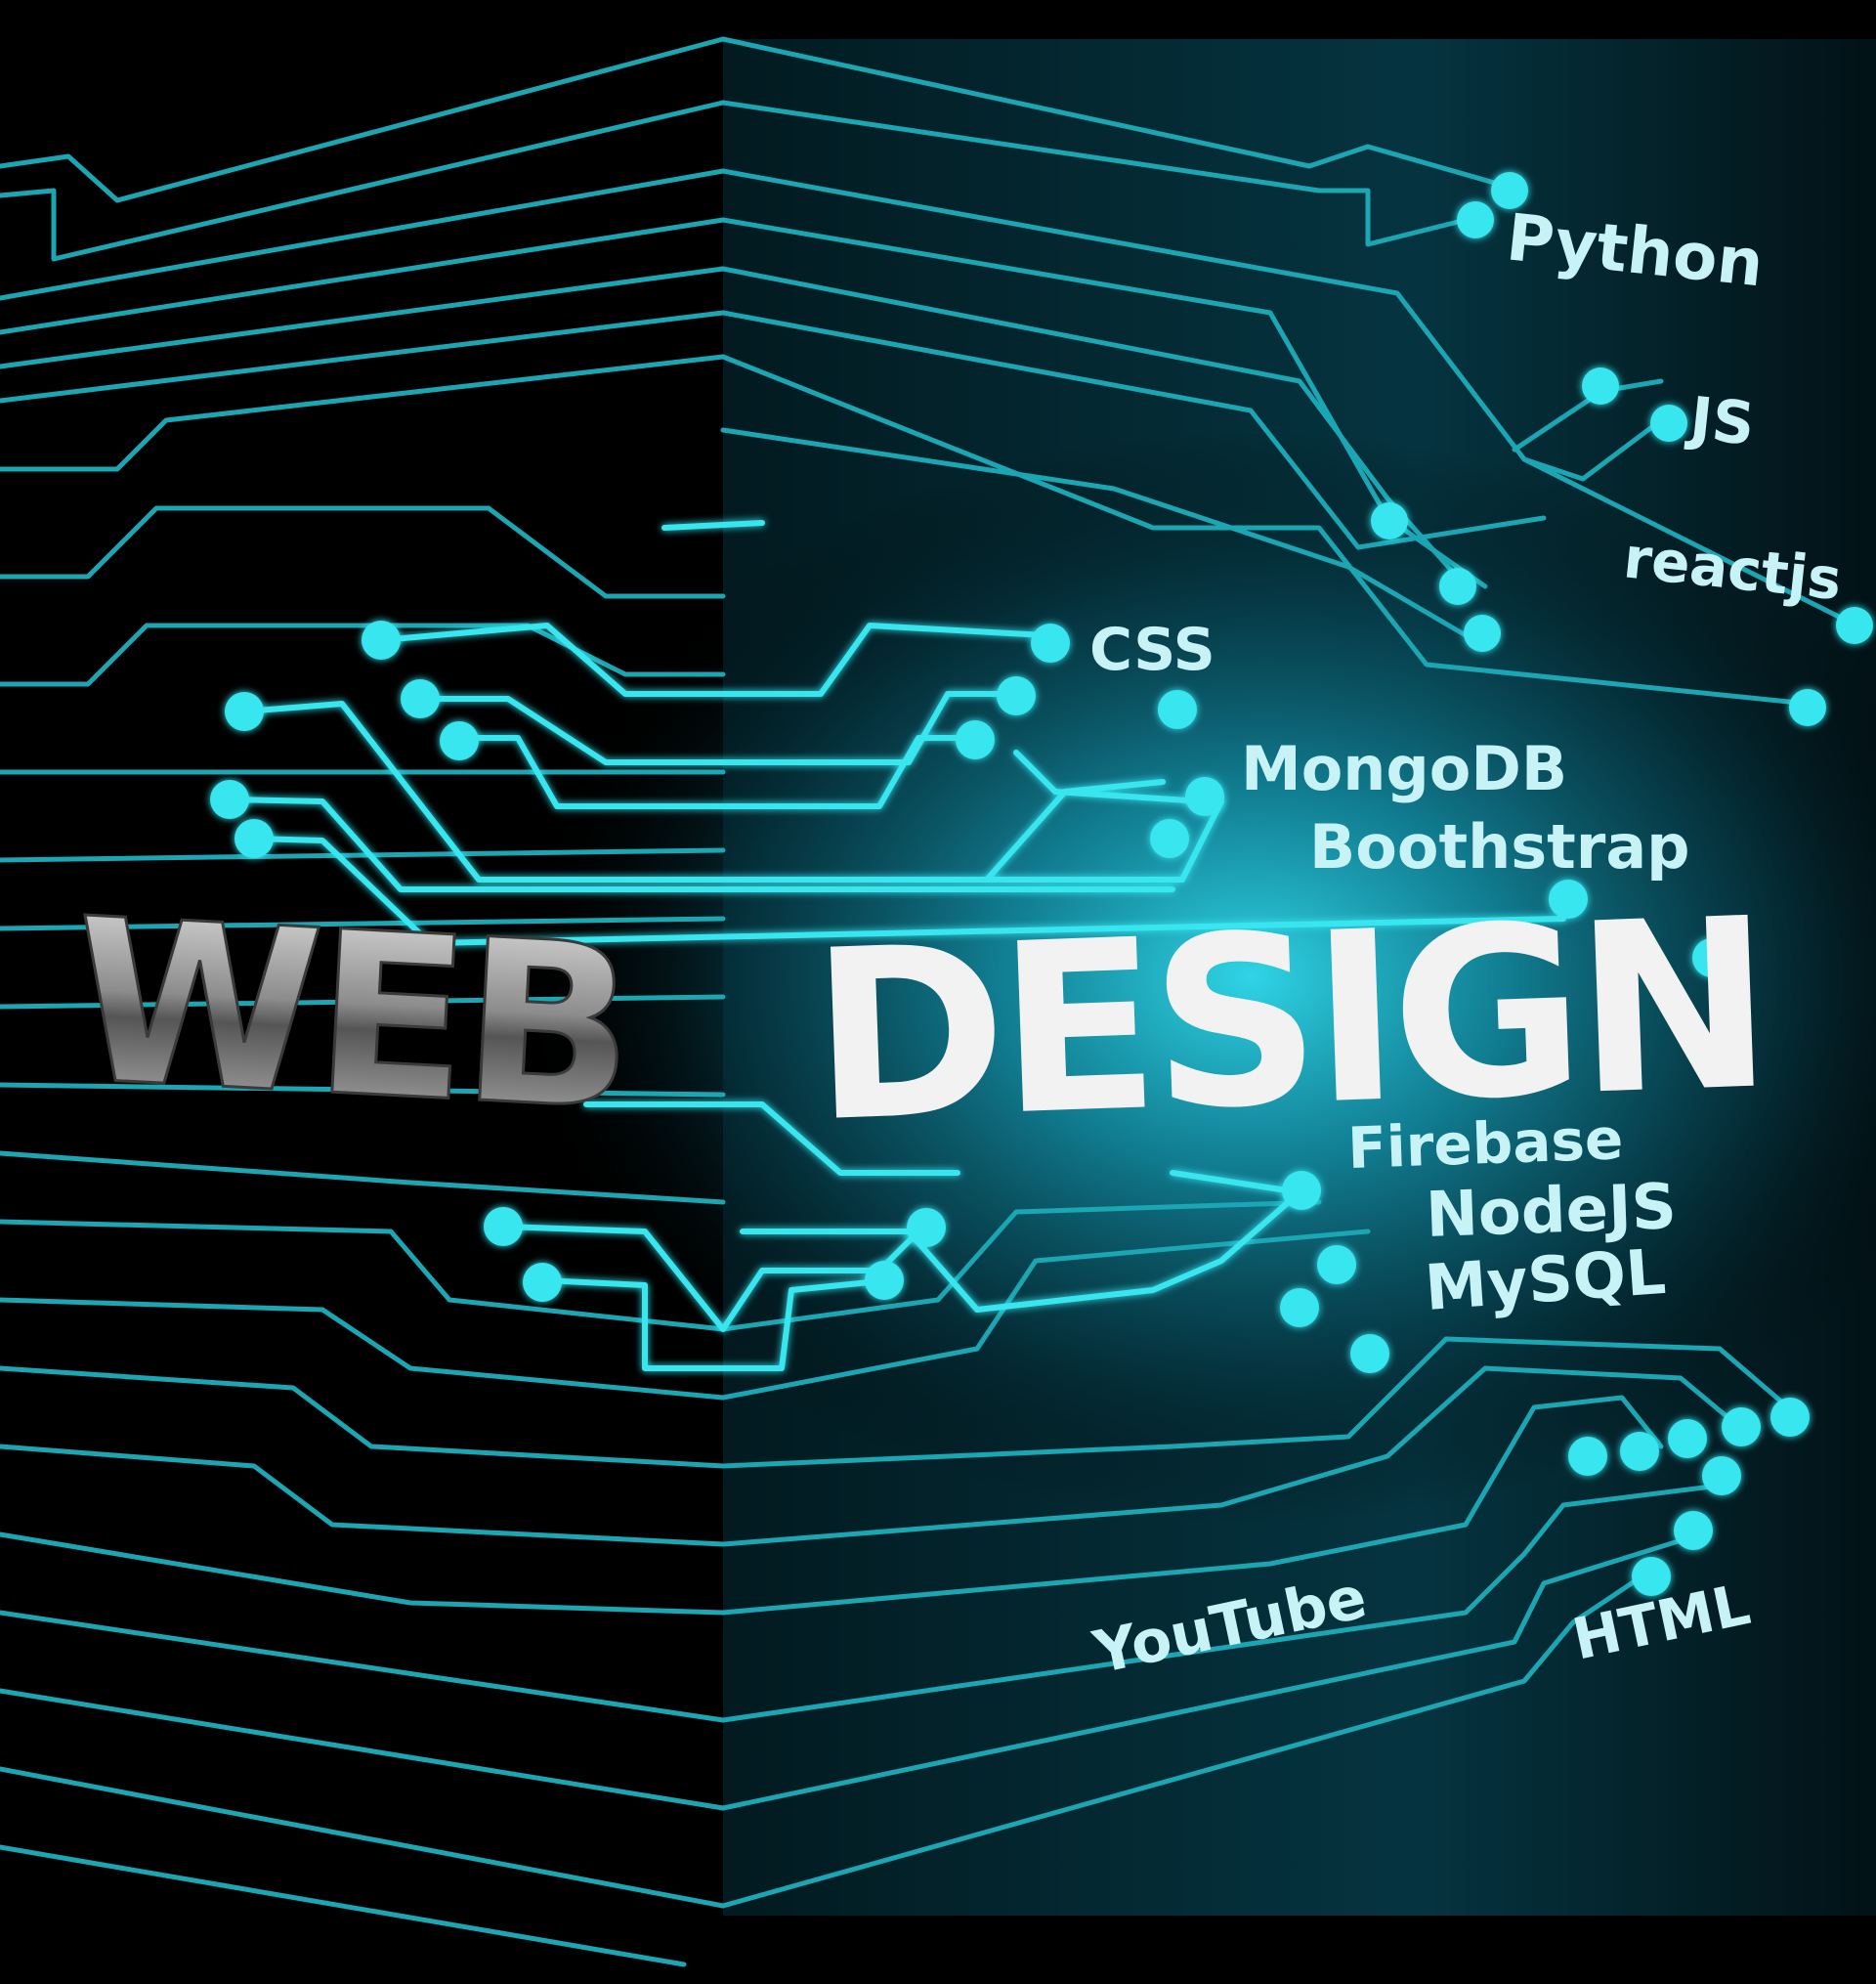 This screenshot has height=1984, width=1876. What do you see at coordinates (1720, 422) in the screenshot?
I see `label-js: JS` at bounding box center [1720, 422].